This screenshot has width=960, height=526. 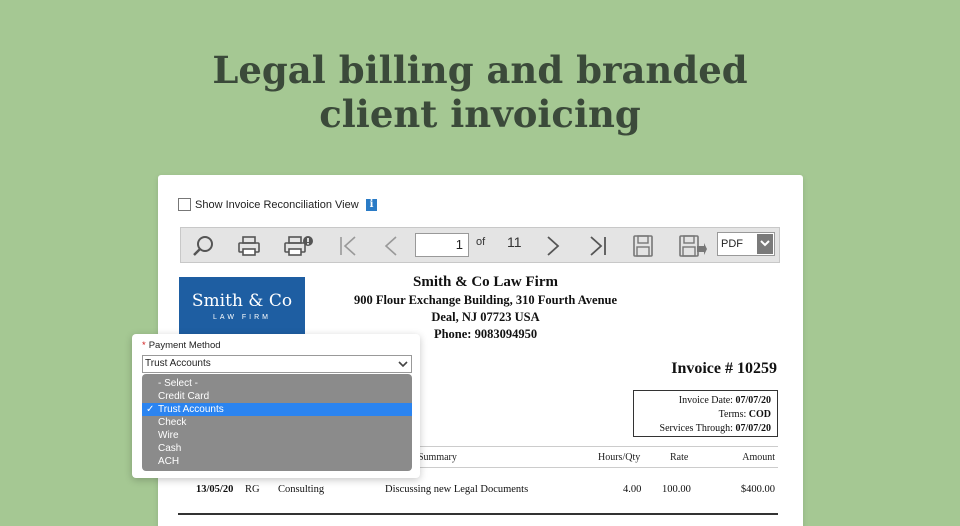 I want to click on info-icon: i, so click(x=371, y=205).